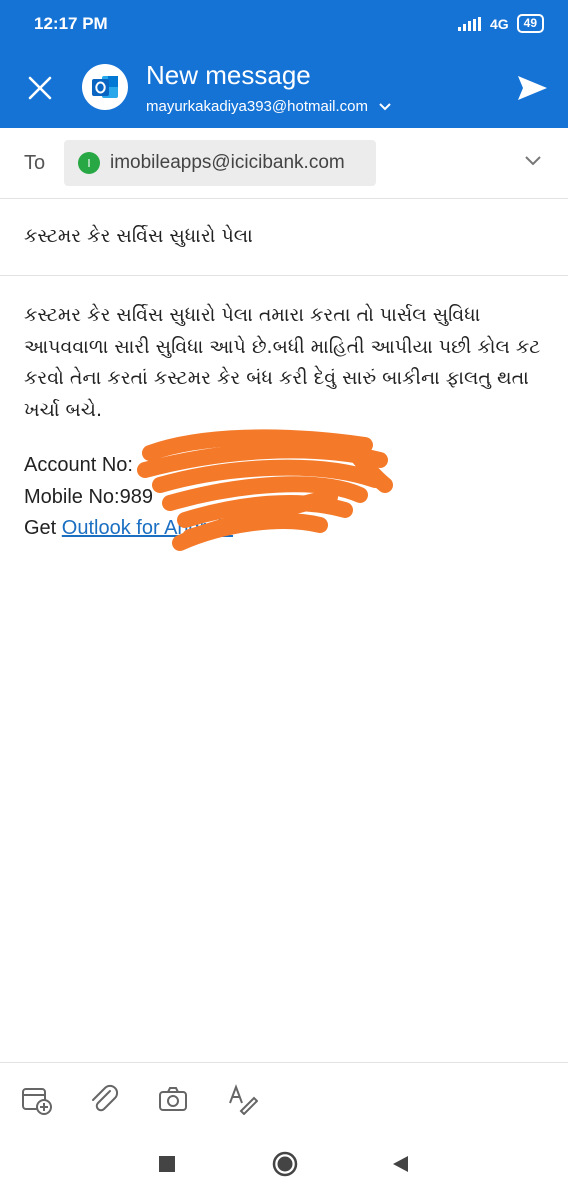 The height and width of the screenshot is (1200, 568). I want to click on battery-icon: 49, so click(530, 23).